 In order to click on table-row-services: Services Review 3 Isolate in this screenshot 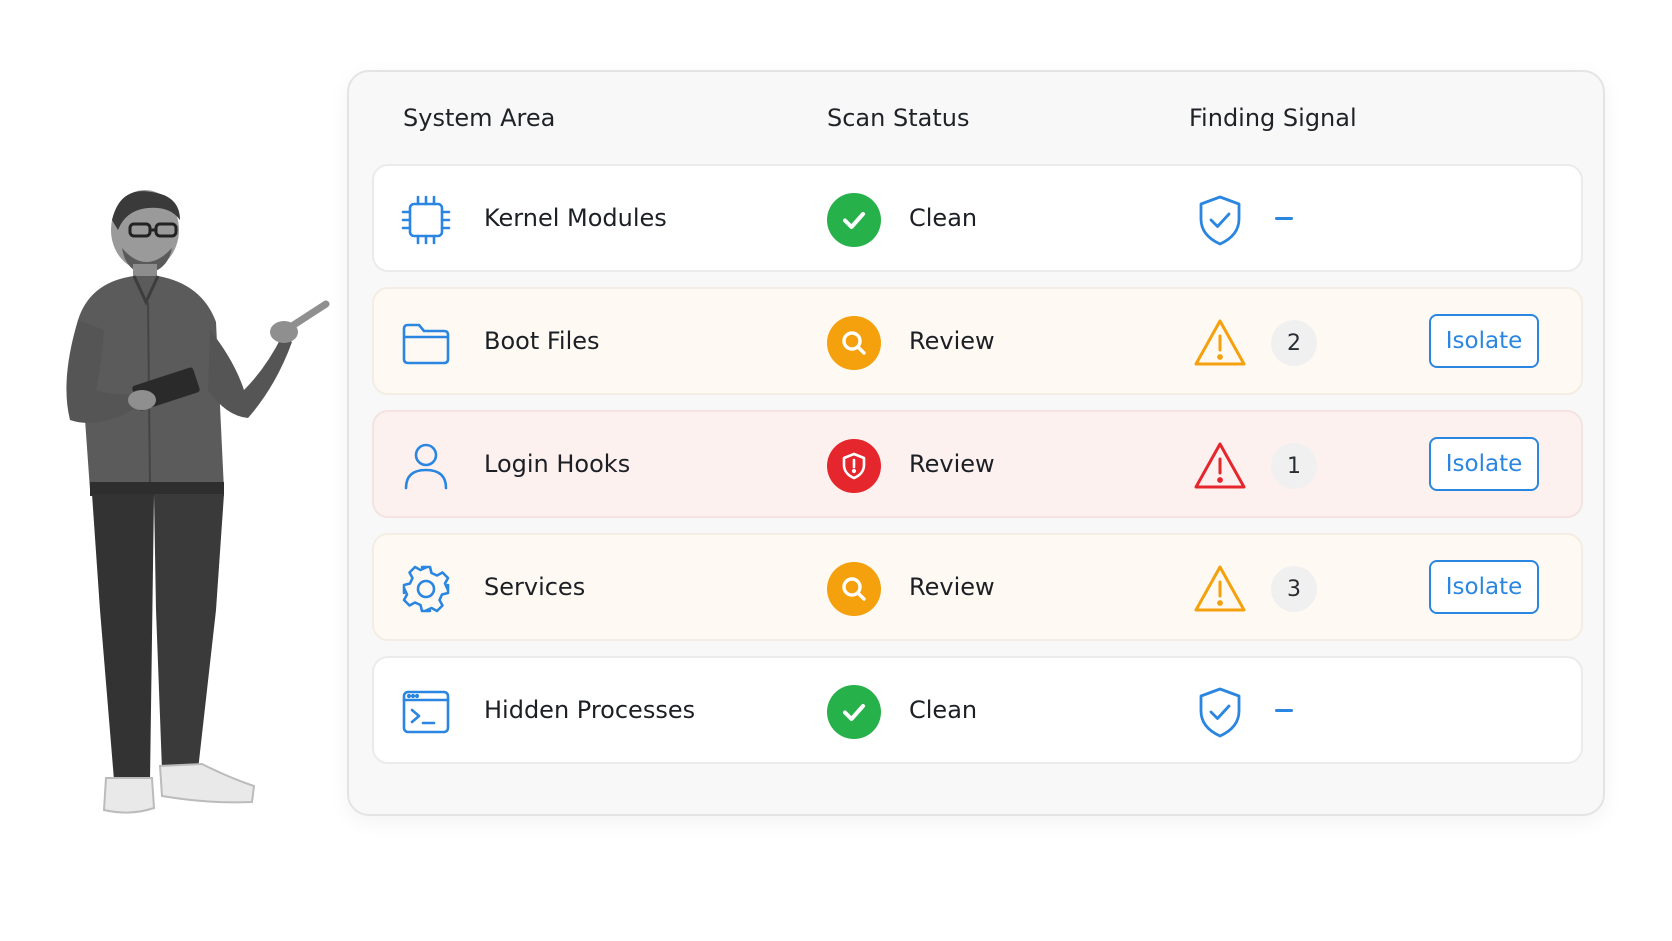, I will do `click(977, 587)`.